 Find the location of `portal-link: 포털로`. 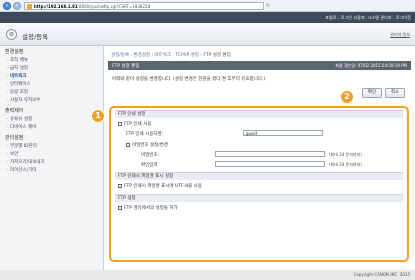

portal-link: 포털로 is located at coordinates (330, 17).